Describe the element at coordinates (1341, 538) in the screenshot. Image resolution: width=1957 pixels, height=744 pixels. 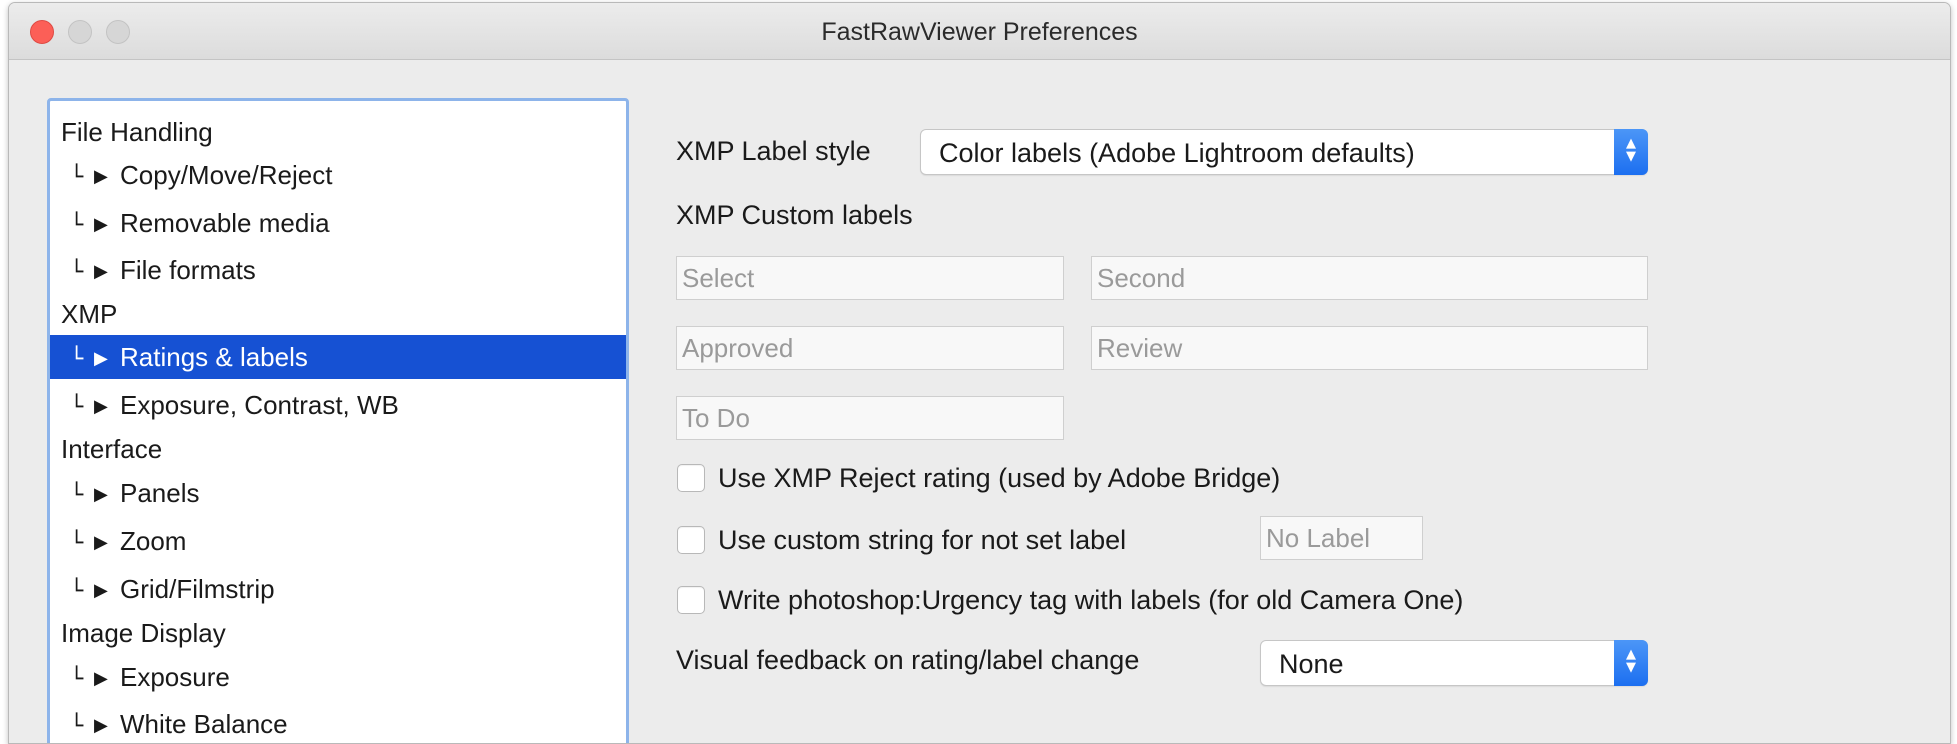
I see `no-label-string-field` at that location.